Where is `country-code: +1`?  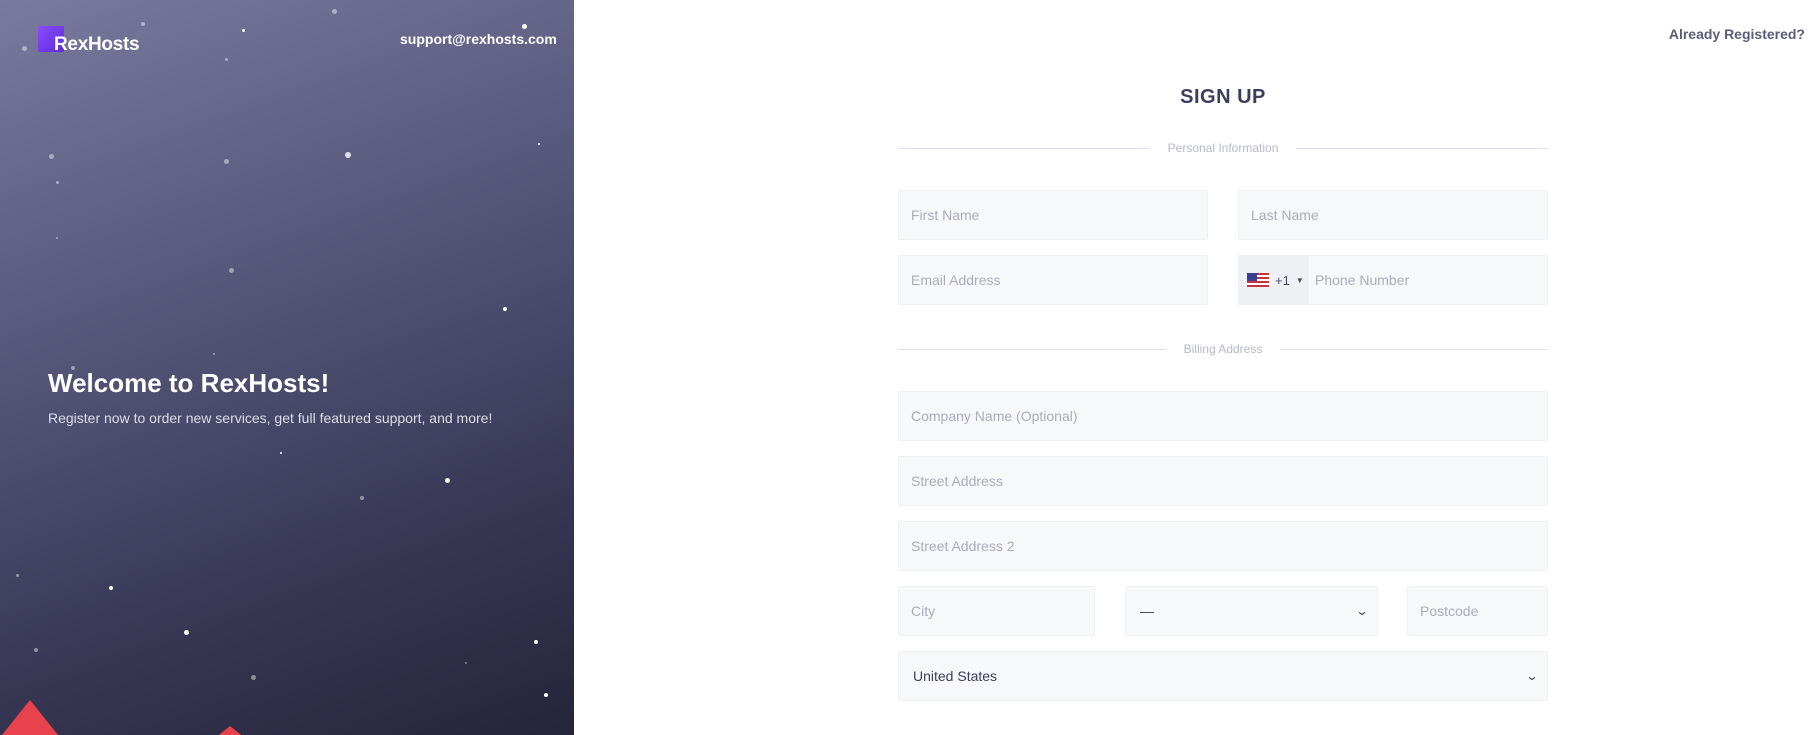
country-code: +1 is located at coordinates (1282, 280).